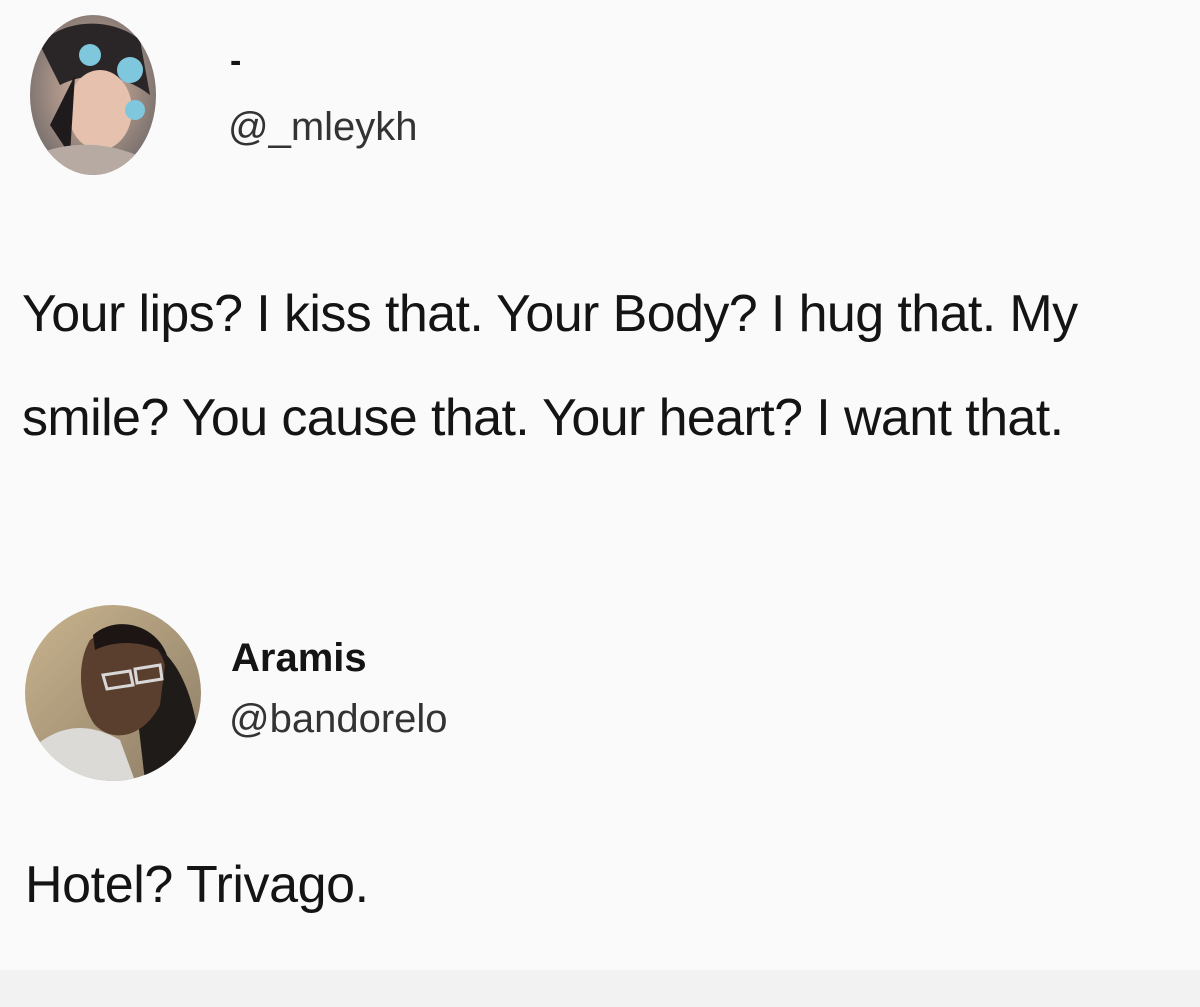  Describe the element at coordinates (600, 988) in the screenshot. I see `bottom-divider` at that location.